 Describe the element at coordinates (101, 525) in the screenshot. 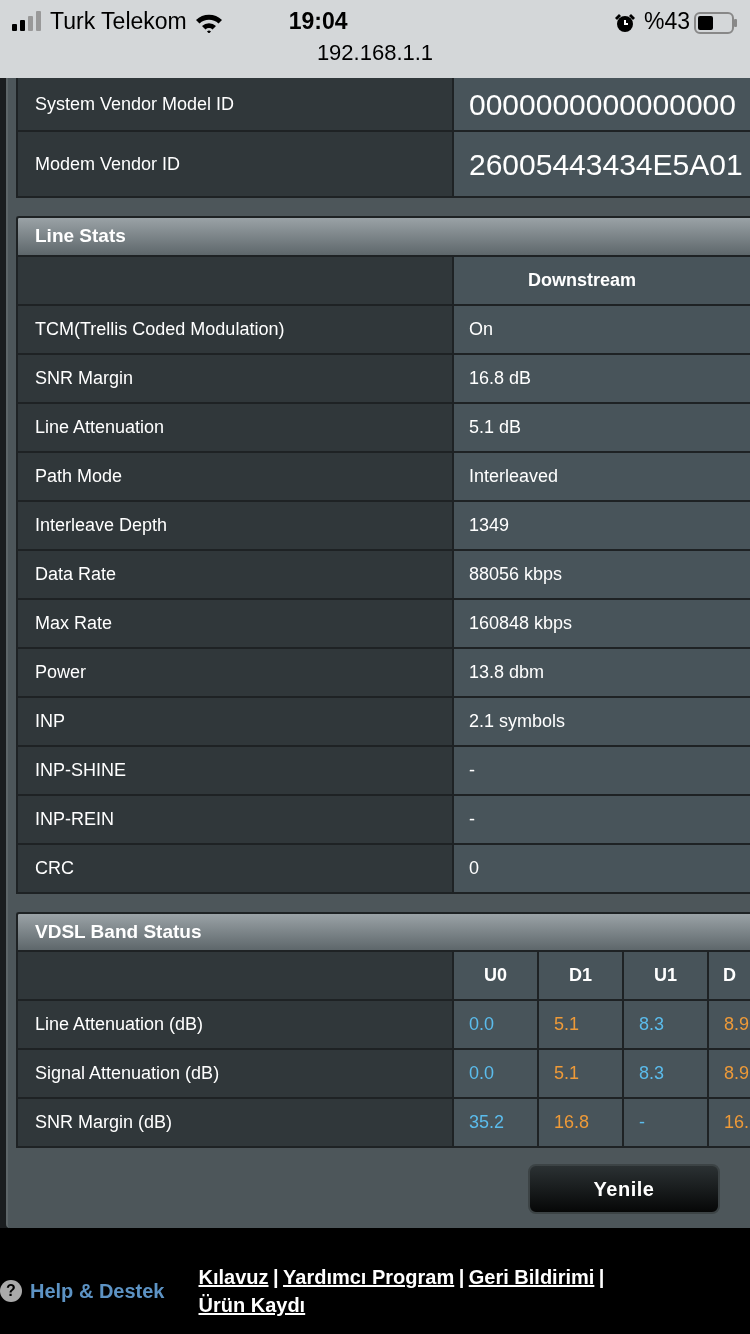

I see `row-label: Interleave Depth` at that location.